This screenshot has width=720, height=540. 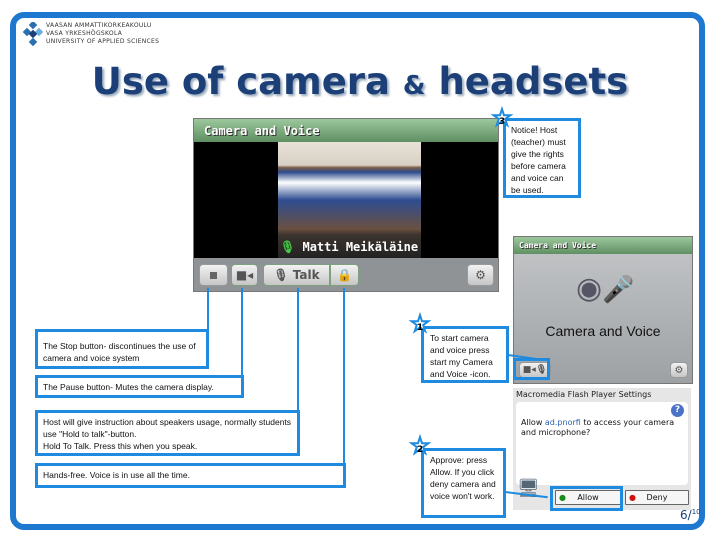 I want to click on page-title: Use of camera & headsets, so click(x=360, y=81).